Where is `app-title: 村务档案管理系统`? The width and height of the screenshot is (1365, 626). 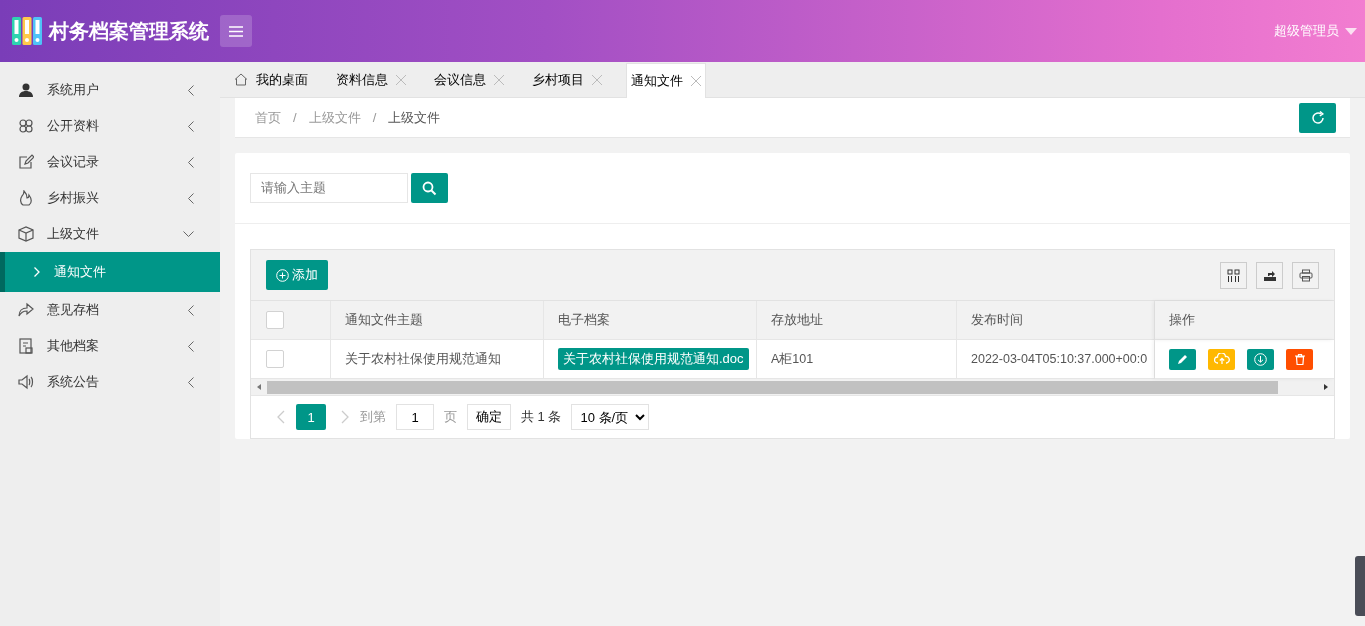
app-title: 村务档案管理系统 is located at coordinates (129, 31).